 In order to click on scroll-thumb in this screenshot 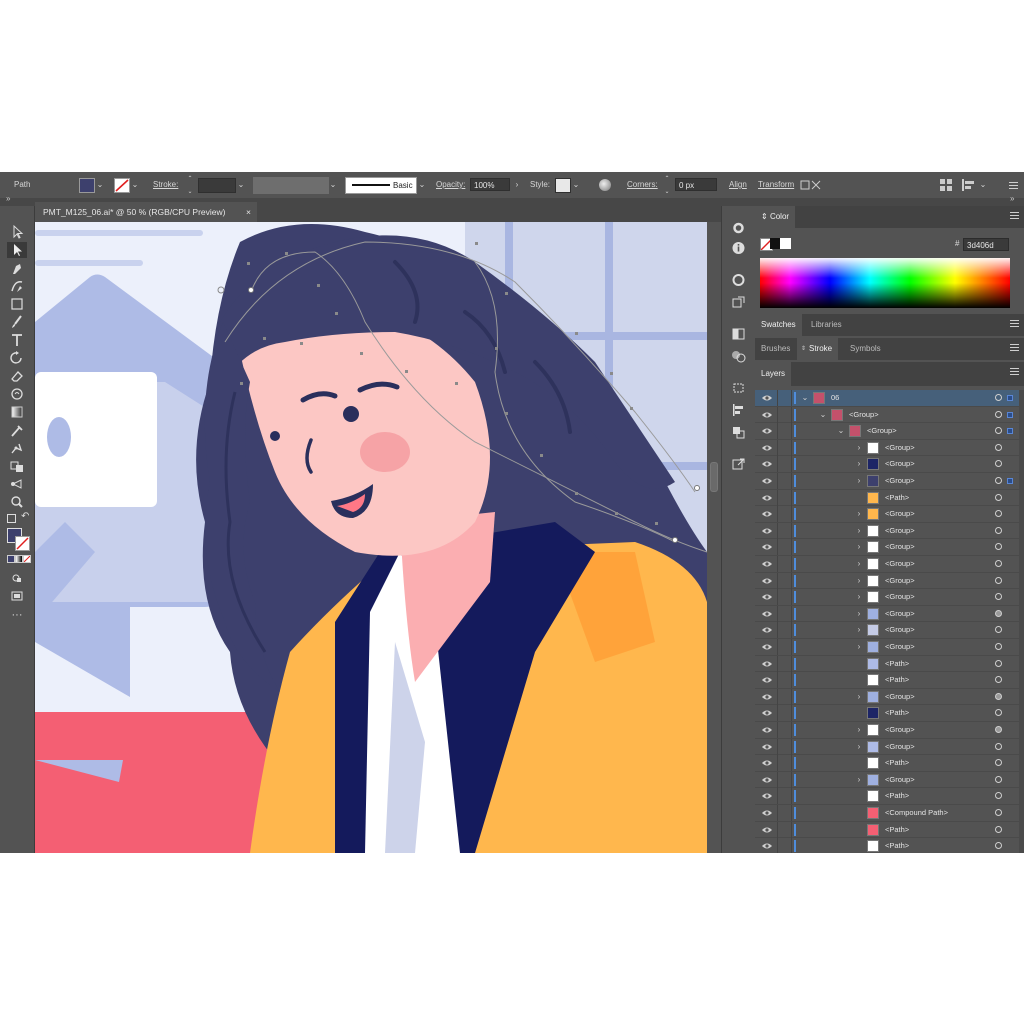, I will do `click(714, 477)`.